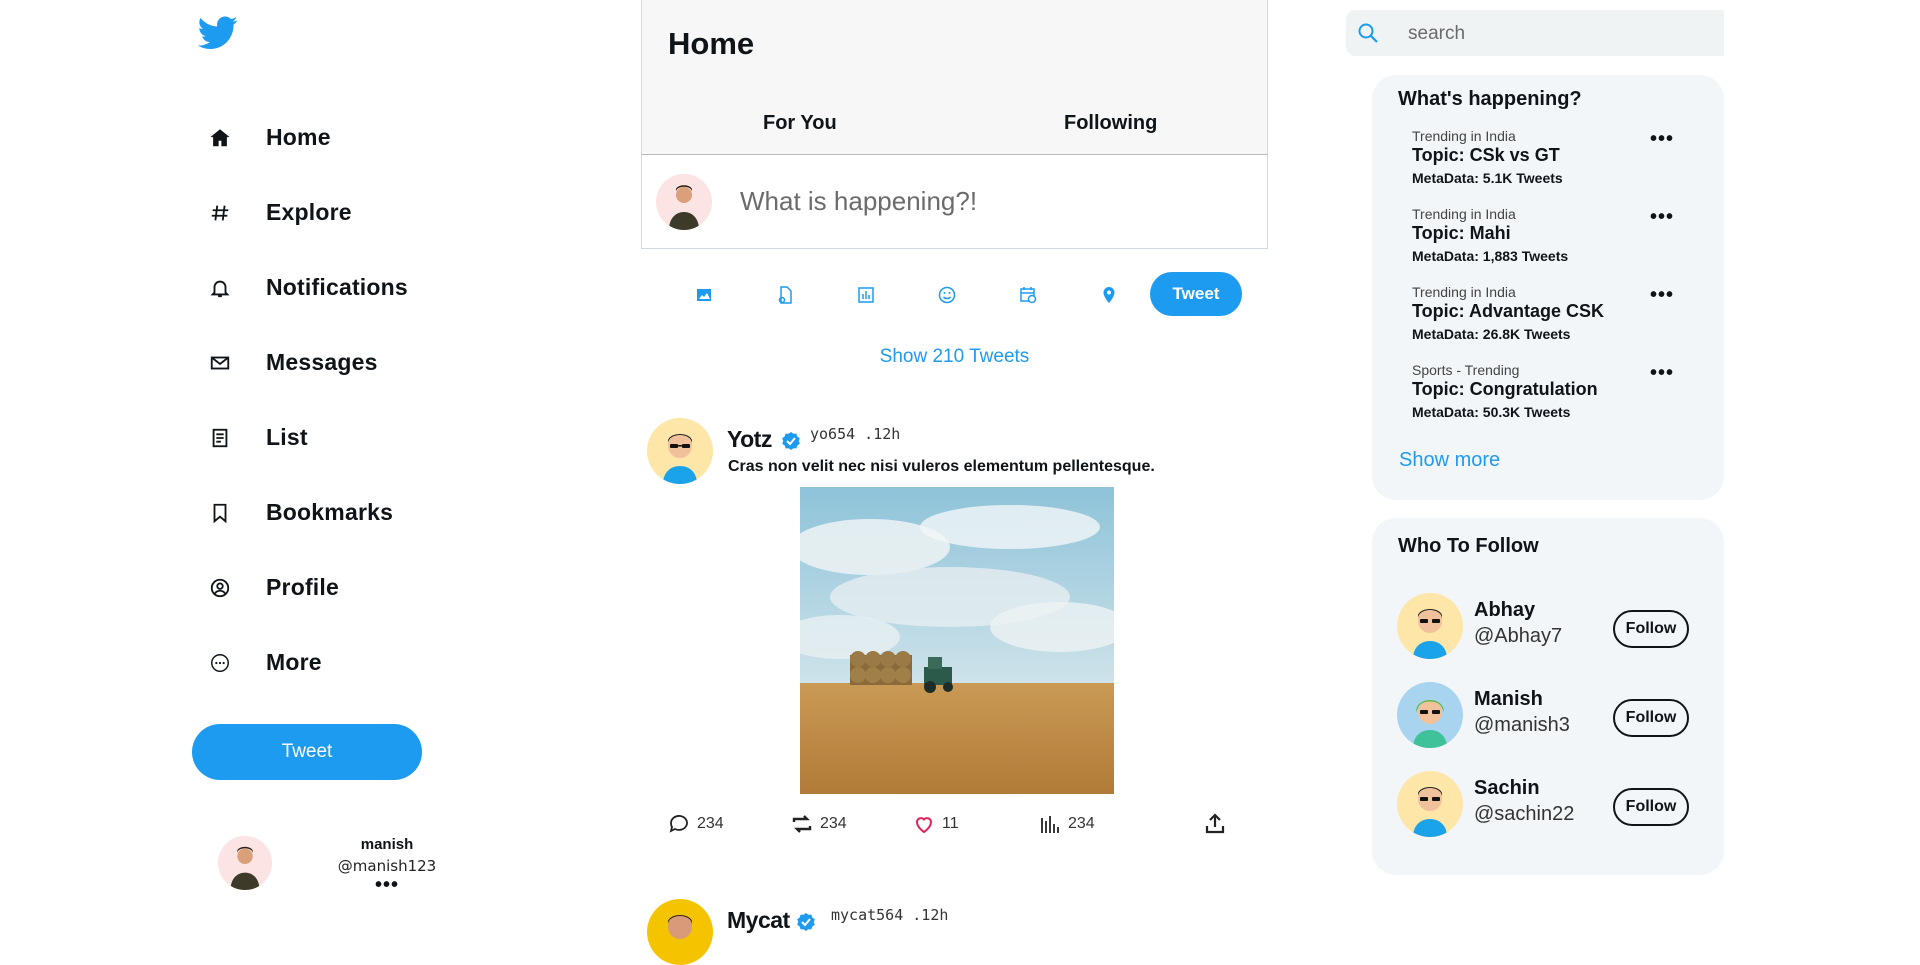 The height and width of the screenshot is (965, 1920). I want to click on search-input, so click(1558, 34).